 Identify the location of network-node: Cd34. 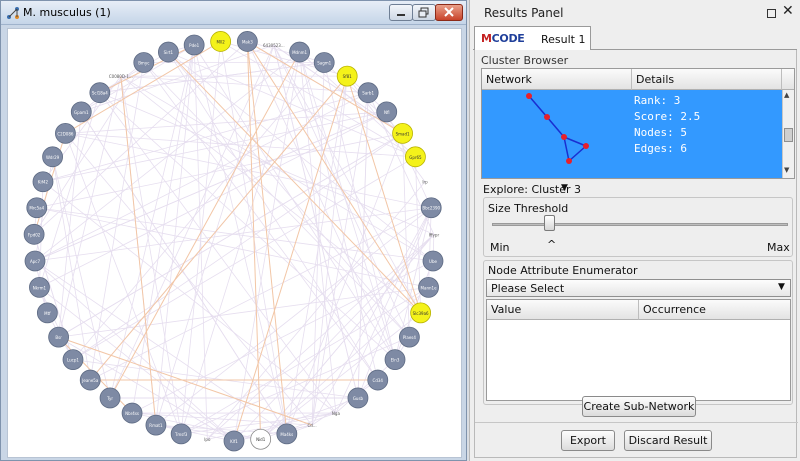
(378, 380).